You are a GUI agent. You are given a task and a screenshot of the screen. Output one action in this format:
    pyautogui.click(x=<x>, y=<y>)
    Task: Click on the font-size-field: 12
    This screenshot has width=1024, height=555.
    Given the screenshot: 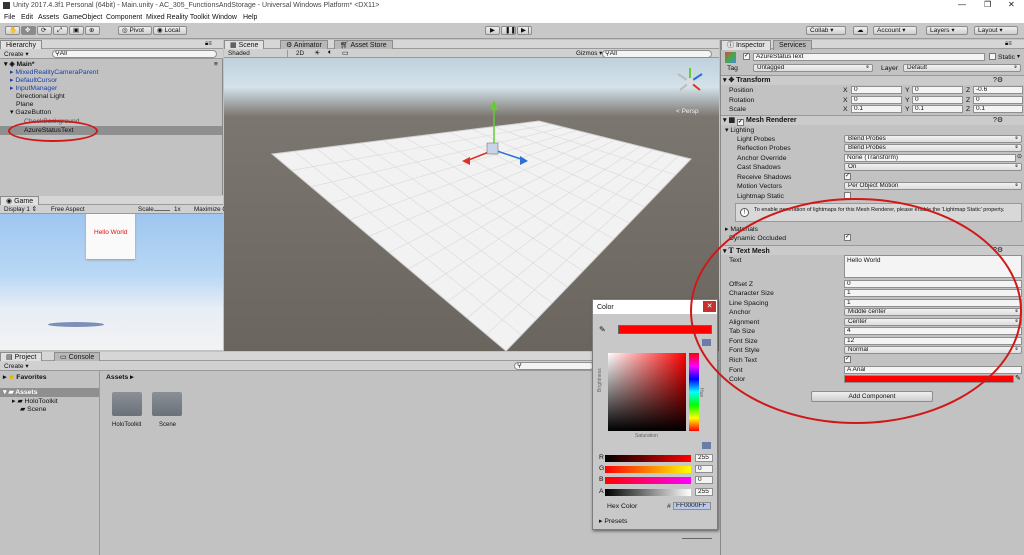 What is the action you would take?
    pyautogui.click(x=933, y=341)
    